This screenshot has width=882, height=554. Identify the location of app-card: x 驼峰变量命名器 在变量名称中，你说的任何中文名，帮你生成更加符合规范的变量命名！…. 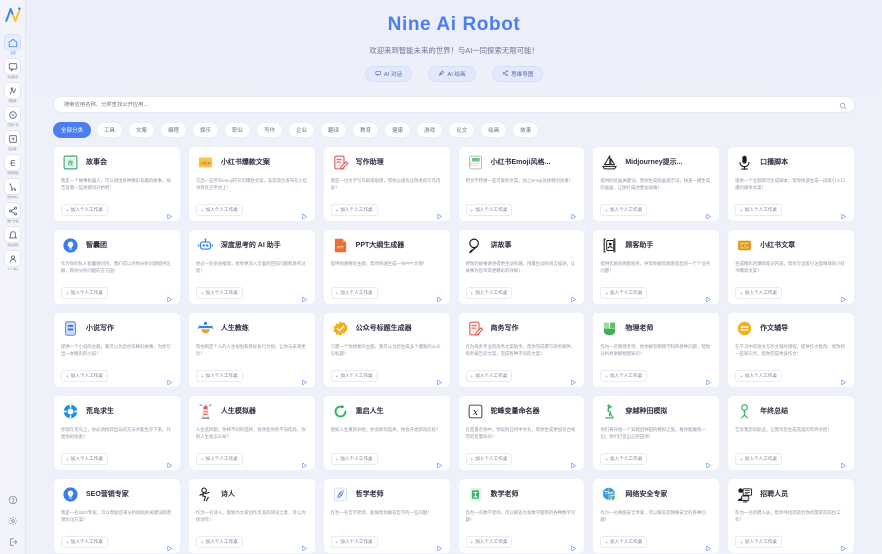
(521, 433).